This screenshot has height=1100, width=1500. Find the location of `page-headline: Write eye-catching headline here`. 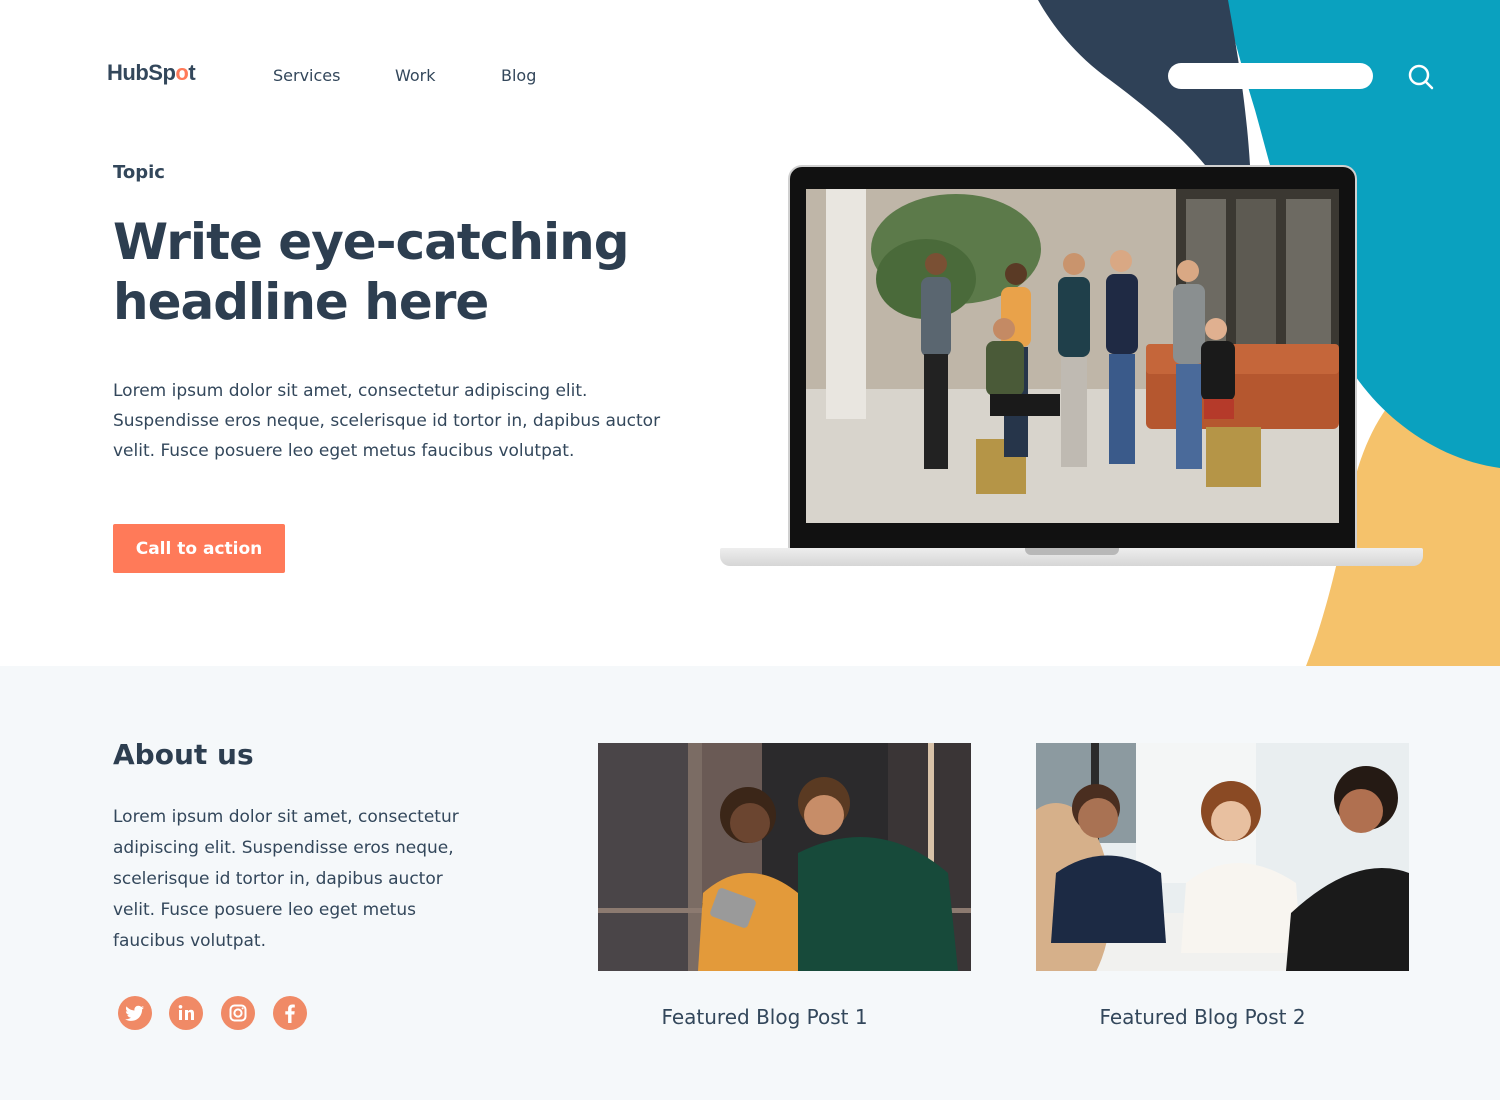

page-headline: Write eye-catching headline here is located at coordinates (371, 272).